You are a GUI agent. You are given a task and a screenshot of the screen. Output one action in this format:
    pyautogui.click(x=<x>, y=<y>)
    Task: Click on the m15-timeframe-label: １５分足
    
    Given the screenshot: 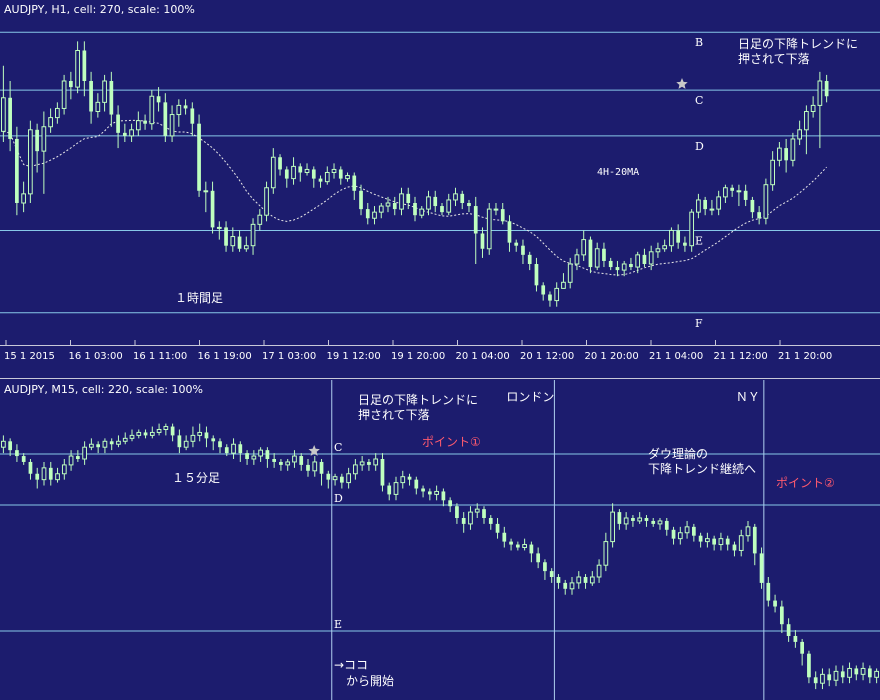 What is the action you would take?
    pyautogui.click(x=196, y=478)
    